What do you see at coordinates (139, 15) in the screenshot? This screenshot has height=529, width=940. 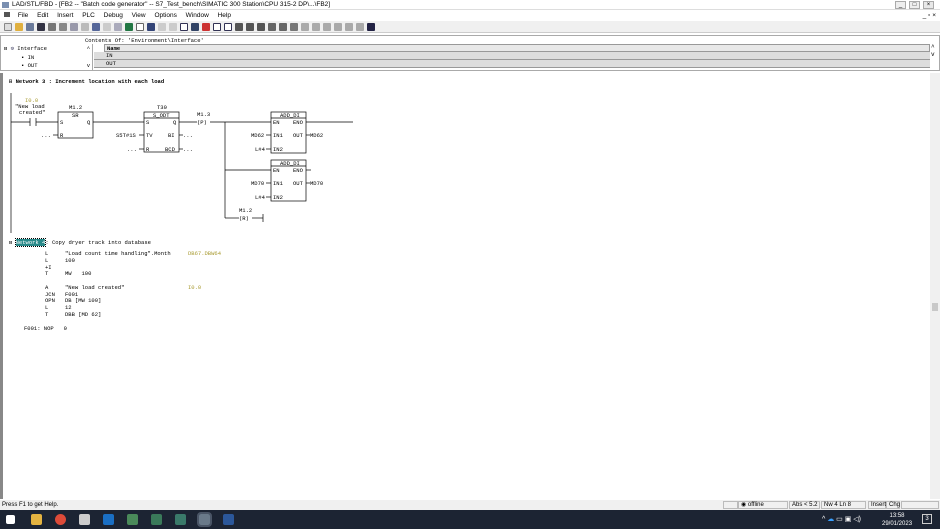 I see `menu-view: View` at bounding box center [139, 15].